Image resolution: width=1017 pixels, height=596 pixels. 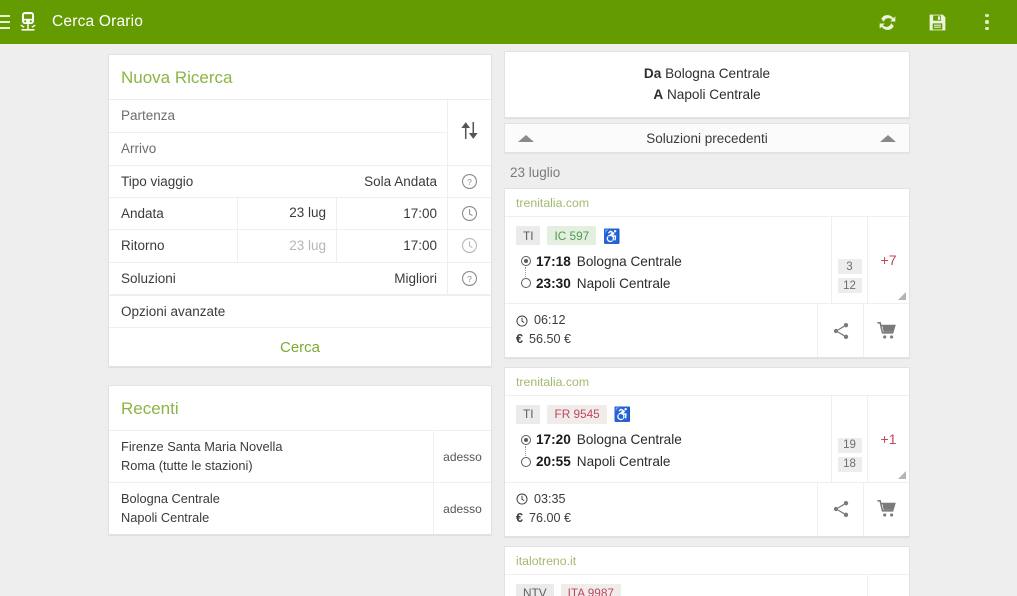 I want to click on departure-platform: 3, so click(x=849, y=267).